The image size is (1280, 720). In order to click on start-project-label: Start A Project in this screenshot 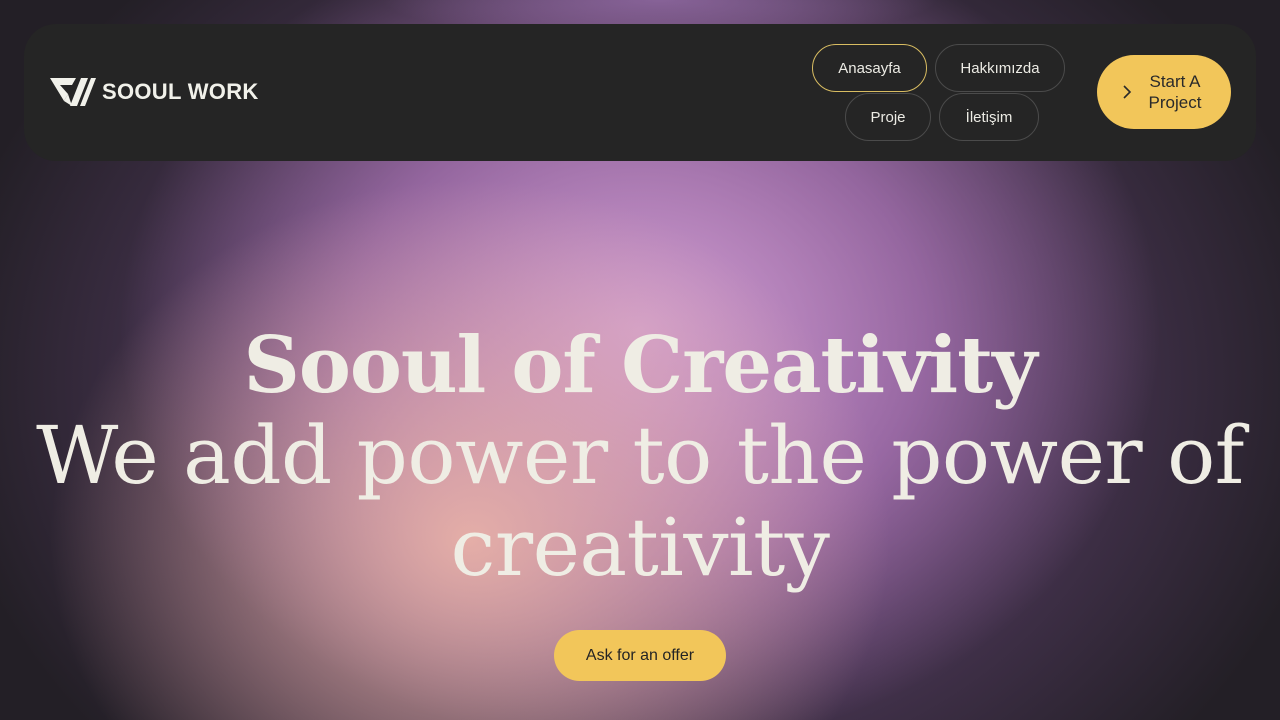, I will do `click(1175, 92)`.